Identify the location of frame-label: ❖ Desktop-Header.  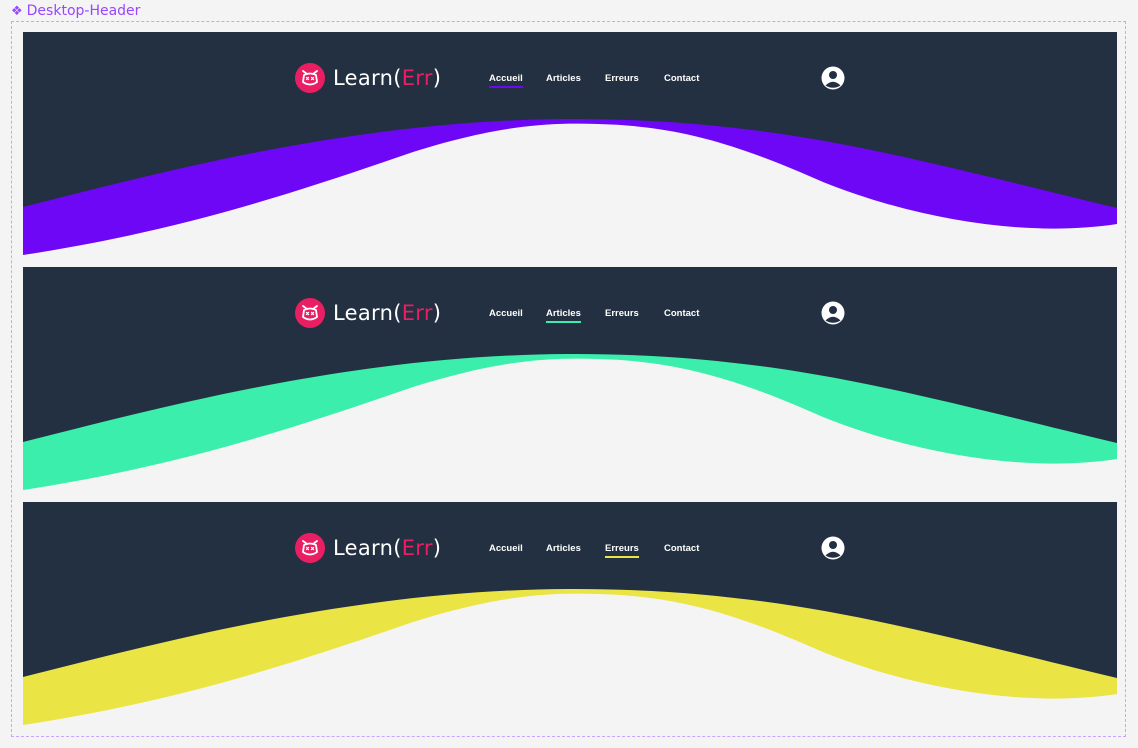
(75, 11).